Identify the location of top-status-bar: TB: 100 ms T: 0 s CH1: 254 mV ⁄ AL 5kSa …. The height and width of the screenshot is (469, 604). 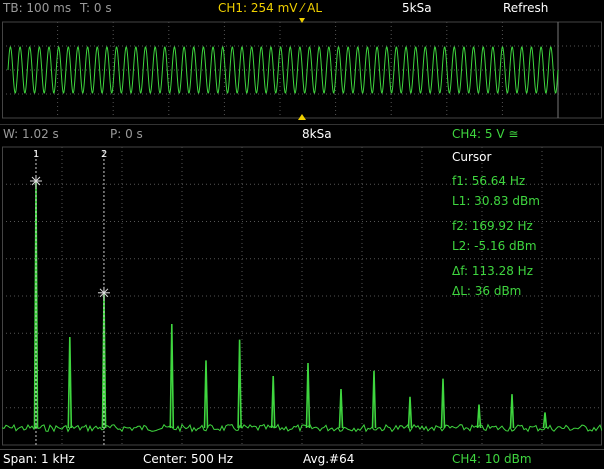
(302, 9).